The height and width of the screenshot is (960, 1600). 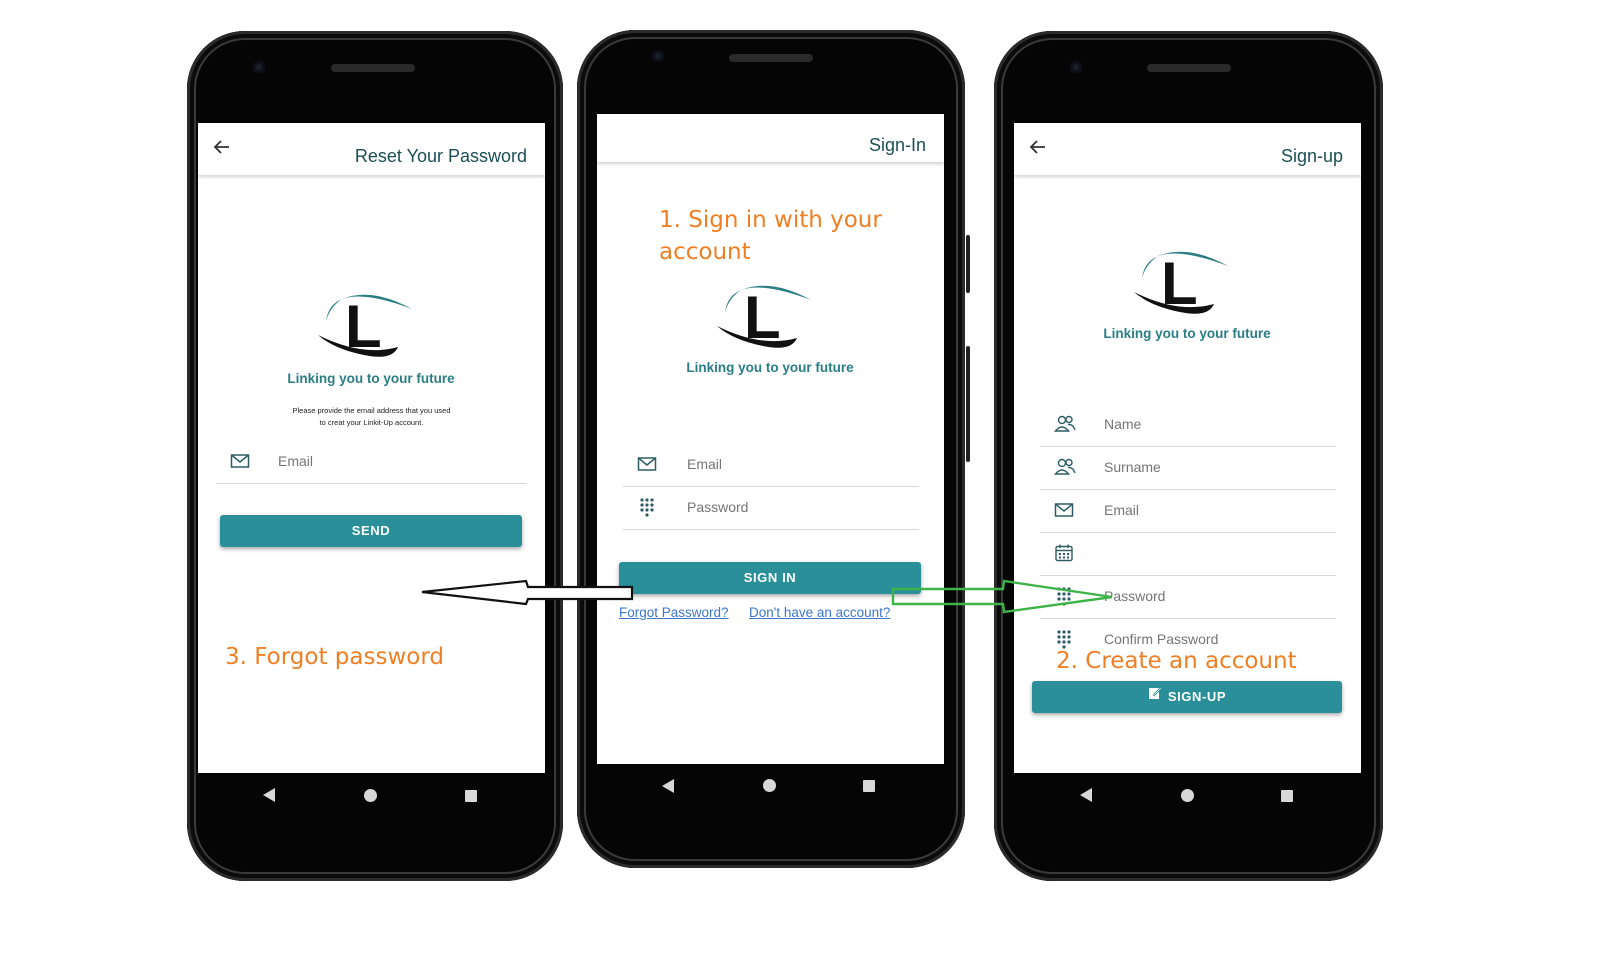 What do you see at coordinates (371, 422) in the screenshot?
I see `instructions-line-2: to creat your Linkit-Up account.` at bounding box center [371, 422].